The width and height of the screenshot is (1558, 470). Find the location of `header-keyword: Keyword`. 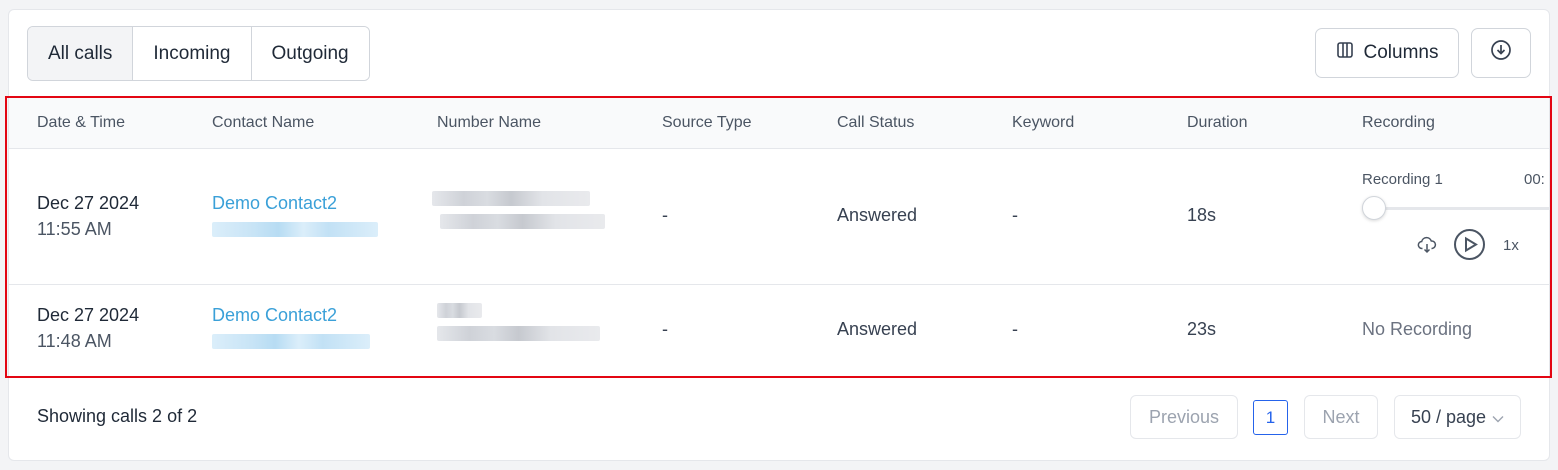

header-keyword: Keyword is located at coordinates (1043, 122).